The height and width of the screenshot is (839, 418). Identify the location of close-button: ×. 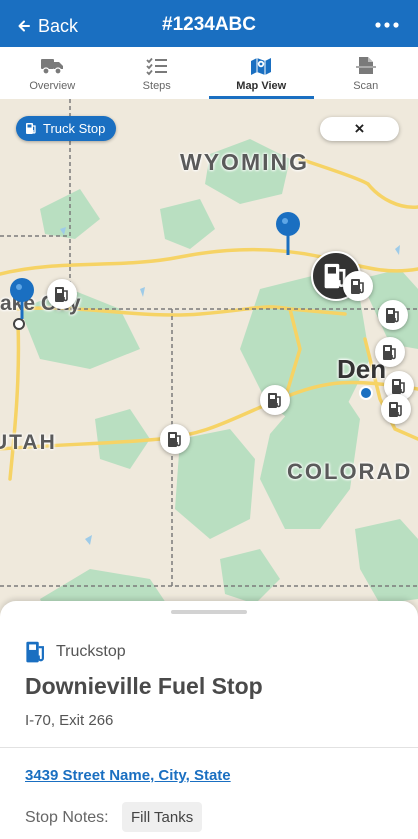
(359, 129).